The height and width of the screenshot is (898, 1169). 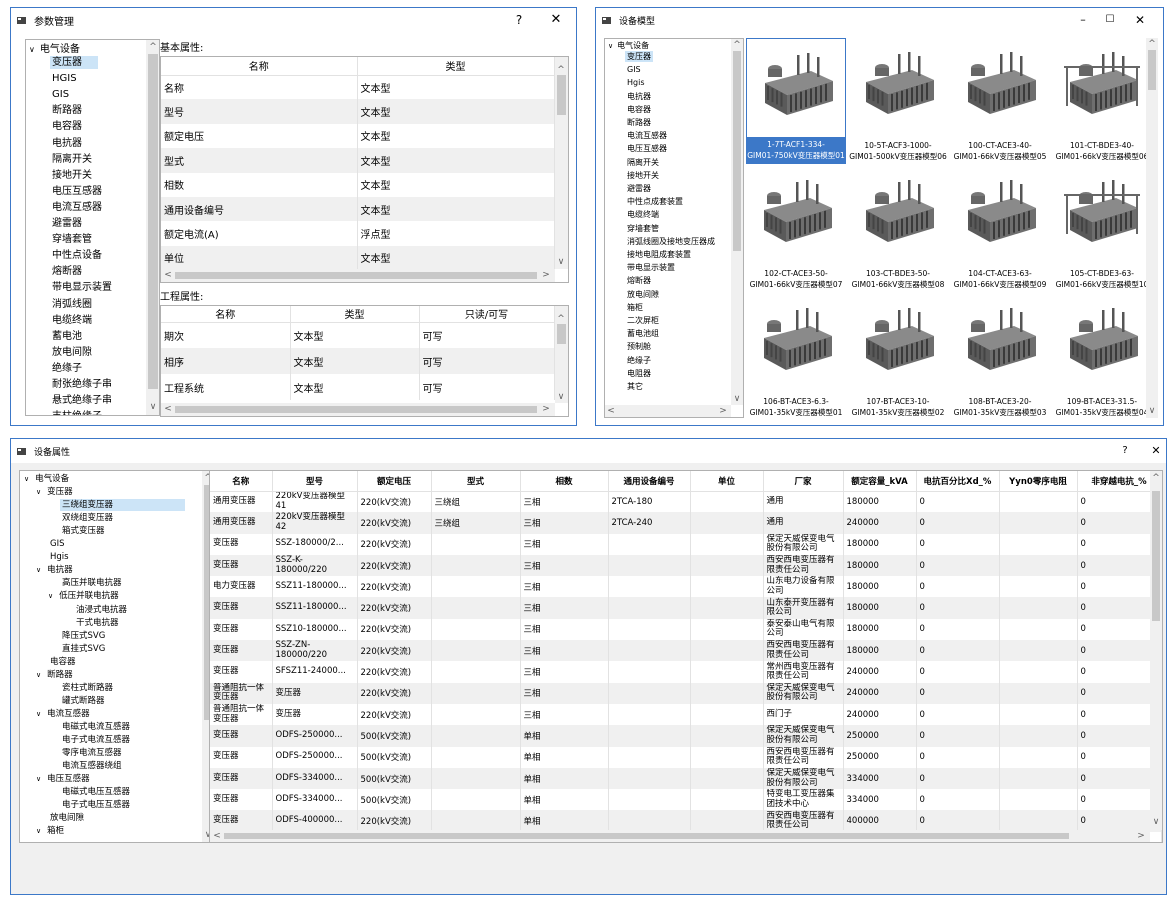 What do you see at coordinates (76, 412) in the screenshot?
I see `tree-item: 支柱绝缘子` at bounding box center [76, 412].